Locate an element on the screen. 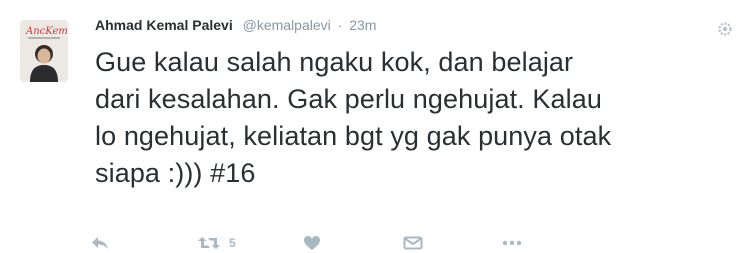  heart-icon is located at coordinates (312, 243).